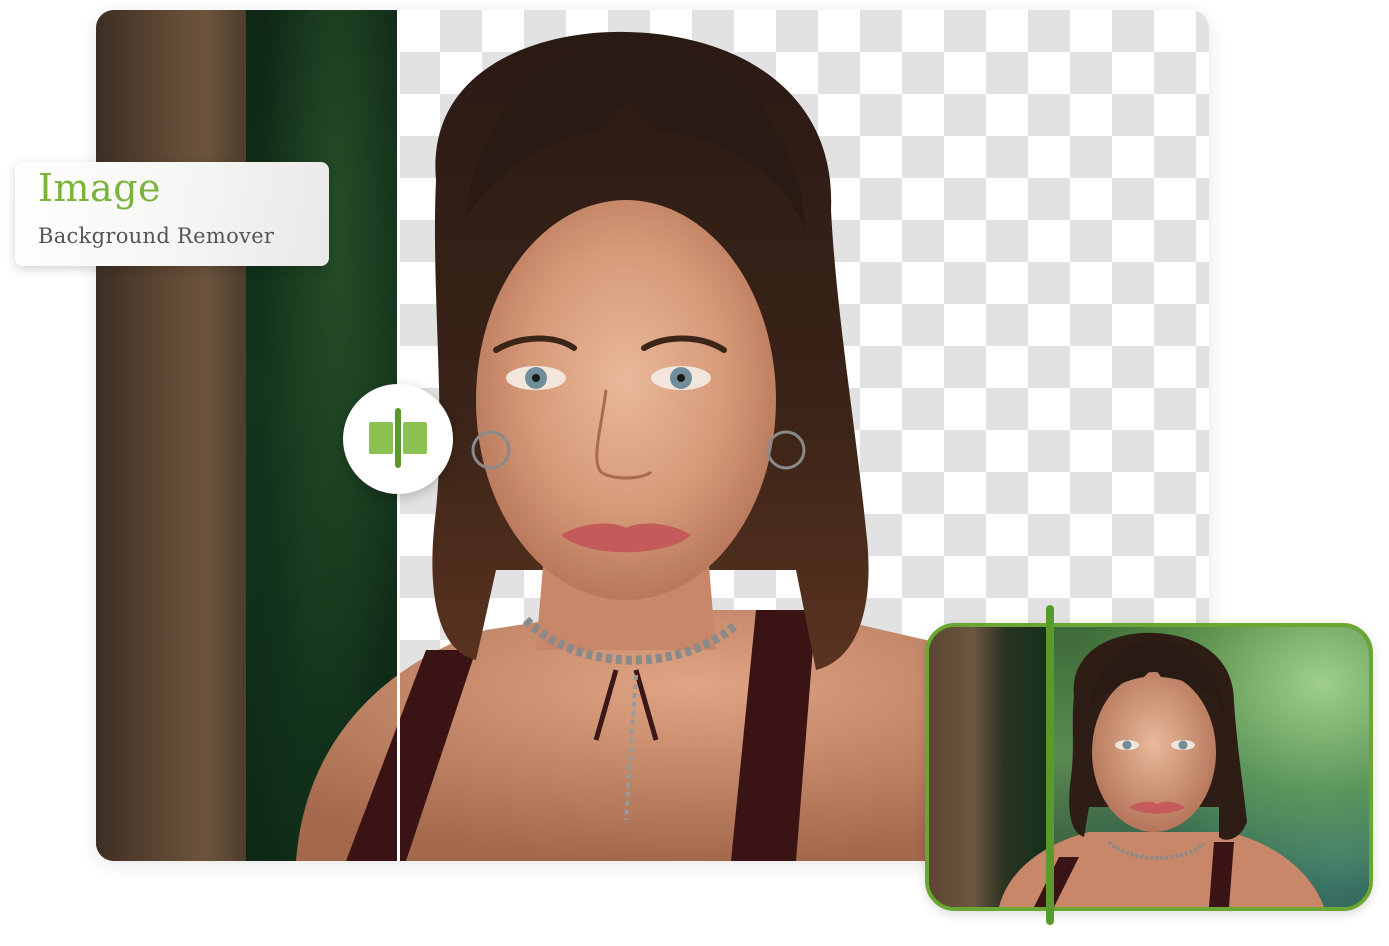 The width and height of the screenshot is (1389, 946). Describe the element at coordinates (1161, 769) in the screenshot. I see `thumbnail-portrait` at that location.